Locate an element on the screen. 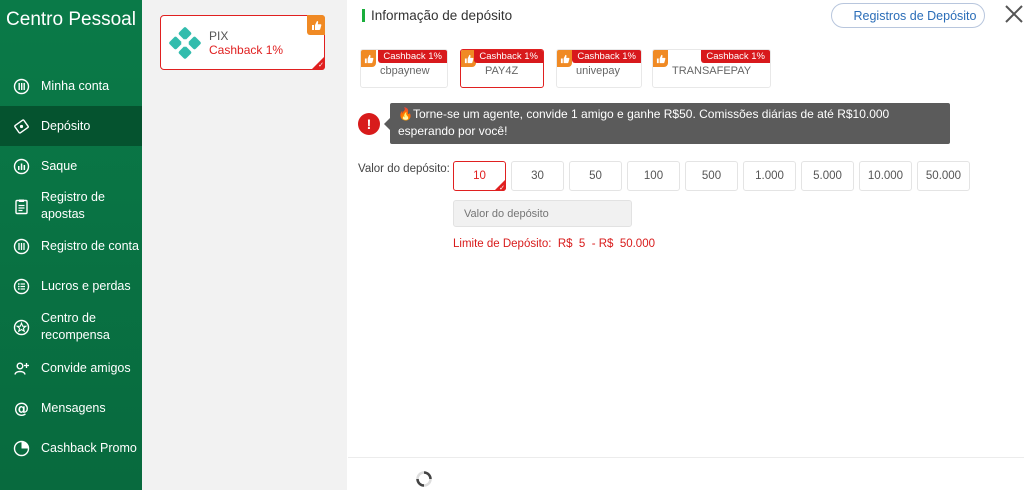 The height and width of the screenshot is (490, 1024). sidebar-title: Centro Pessoal is located at coordinates (71, 19).